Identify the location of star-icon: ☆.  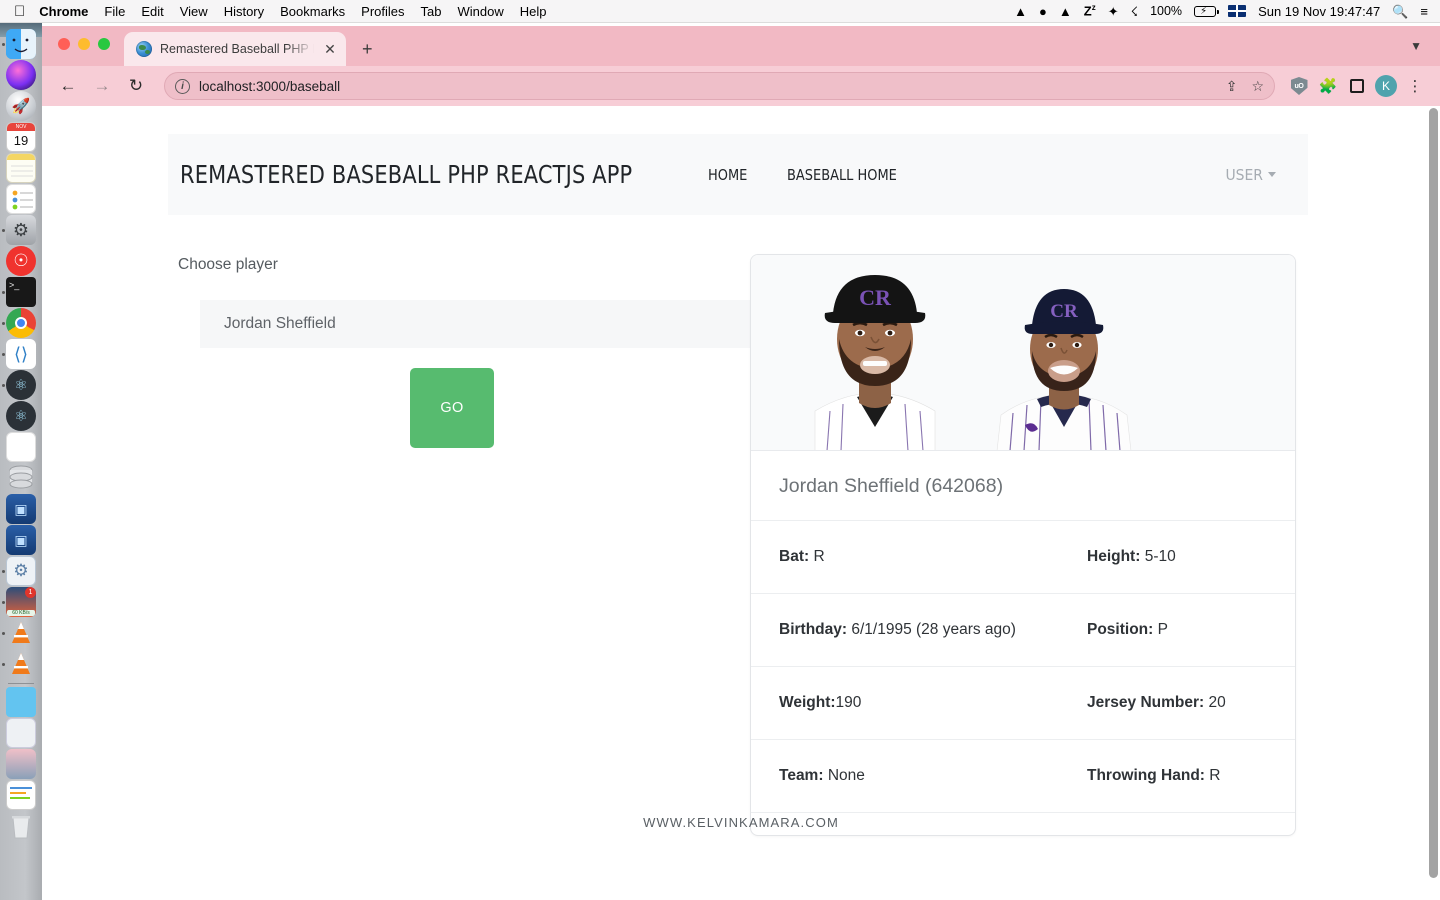
(1257, 86).